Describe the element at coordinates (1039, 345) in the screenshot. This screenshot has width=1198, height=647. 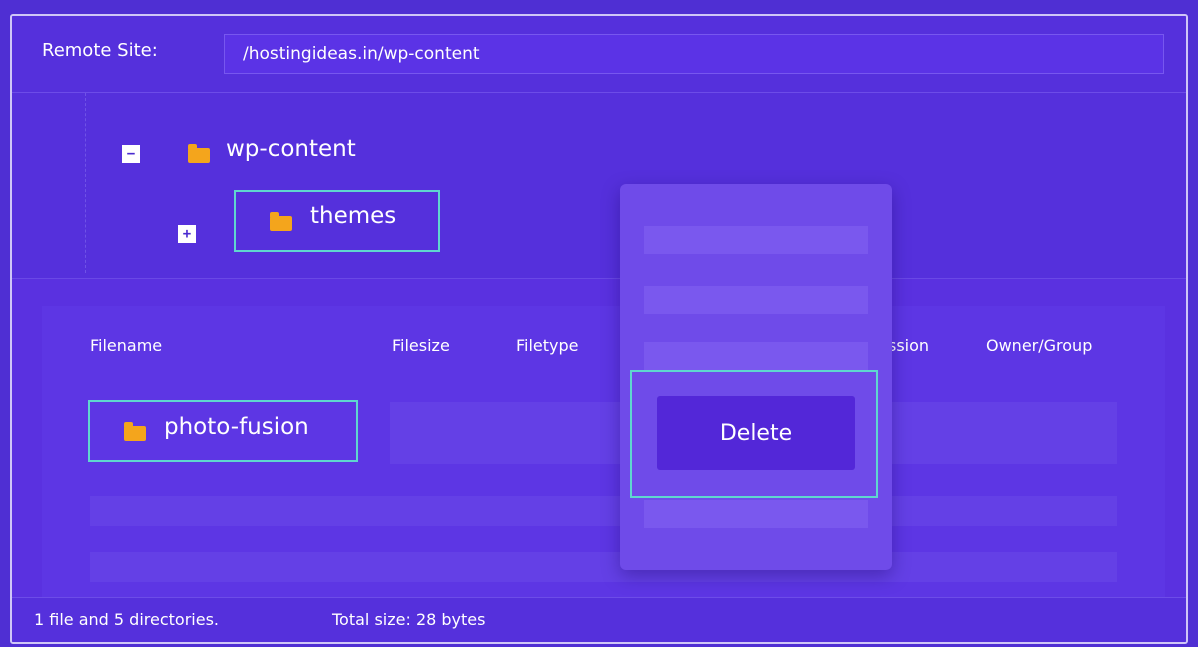
I see `column-header-owner-group: Owner/Group` at that location.